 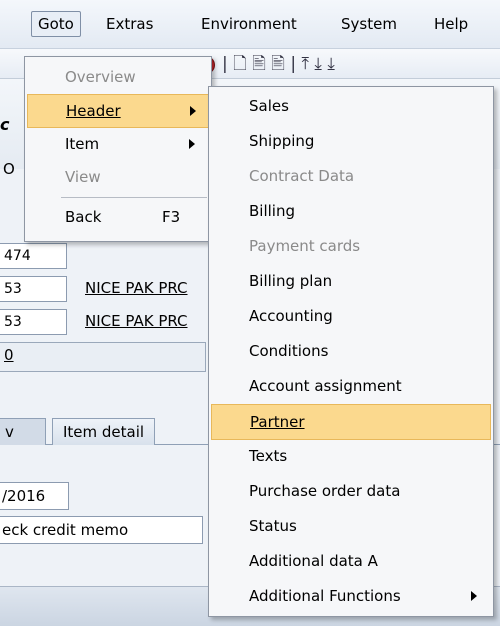 What do you see at coordinates (56, 24) in the screenshot?
I see `menu-goto: Goto` at bounding box center [56, 24].